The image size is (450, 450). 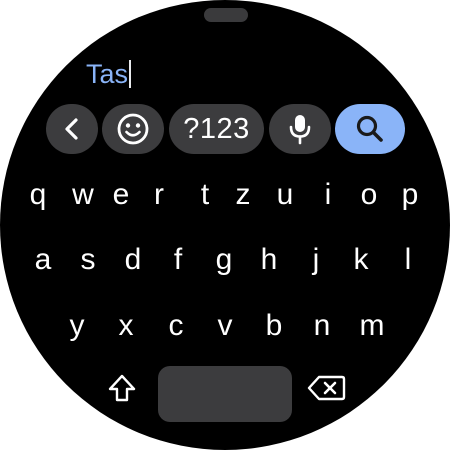 What do you see at coordinates (269, 260) in the screenshot?
I see `key-h: h` at bounding box center [269, 260].